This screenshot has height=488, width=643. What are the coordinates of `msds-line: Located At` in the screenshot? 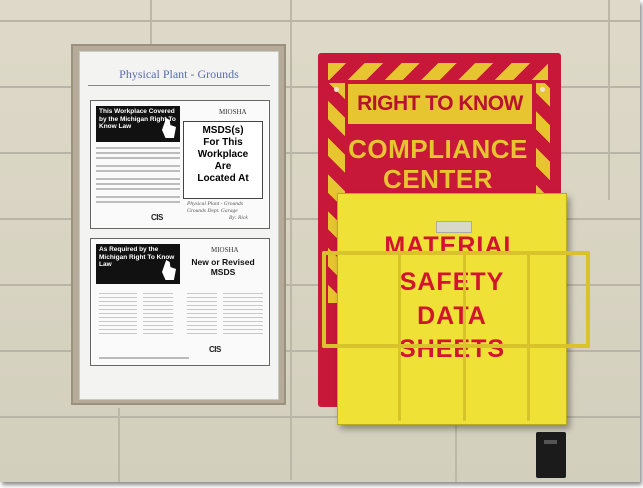 It's located at (223, 178).